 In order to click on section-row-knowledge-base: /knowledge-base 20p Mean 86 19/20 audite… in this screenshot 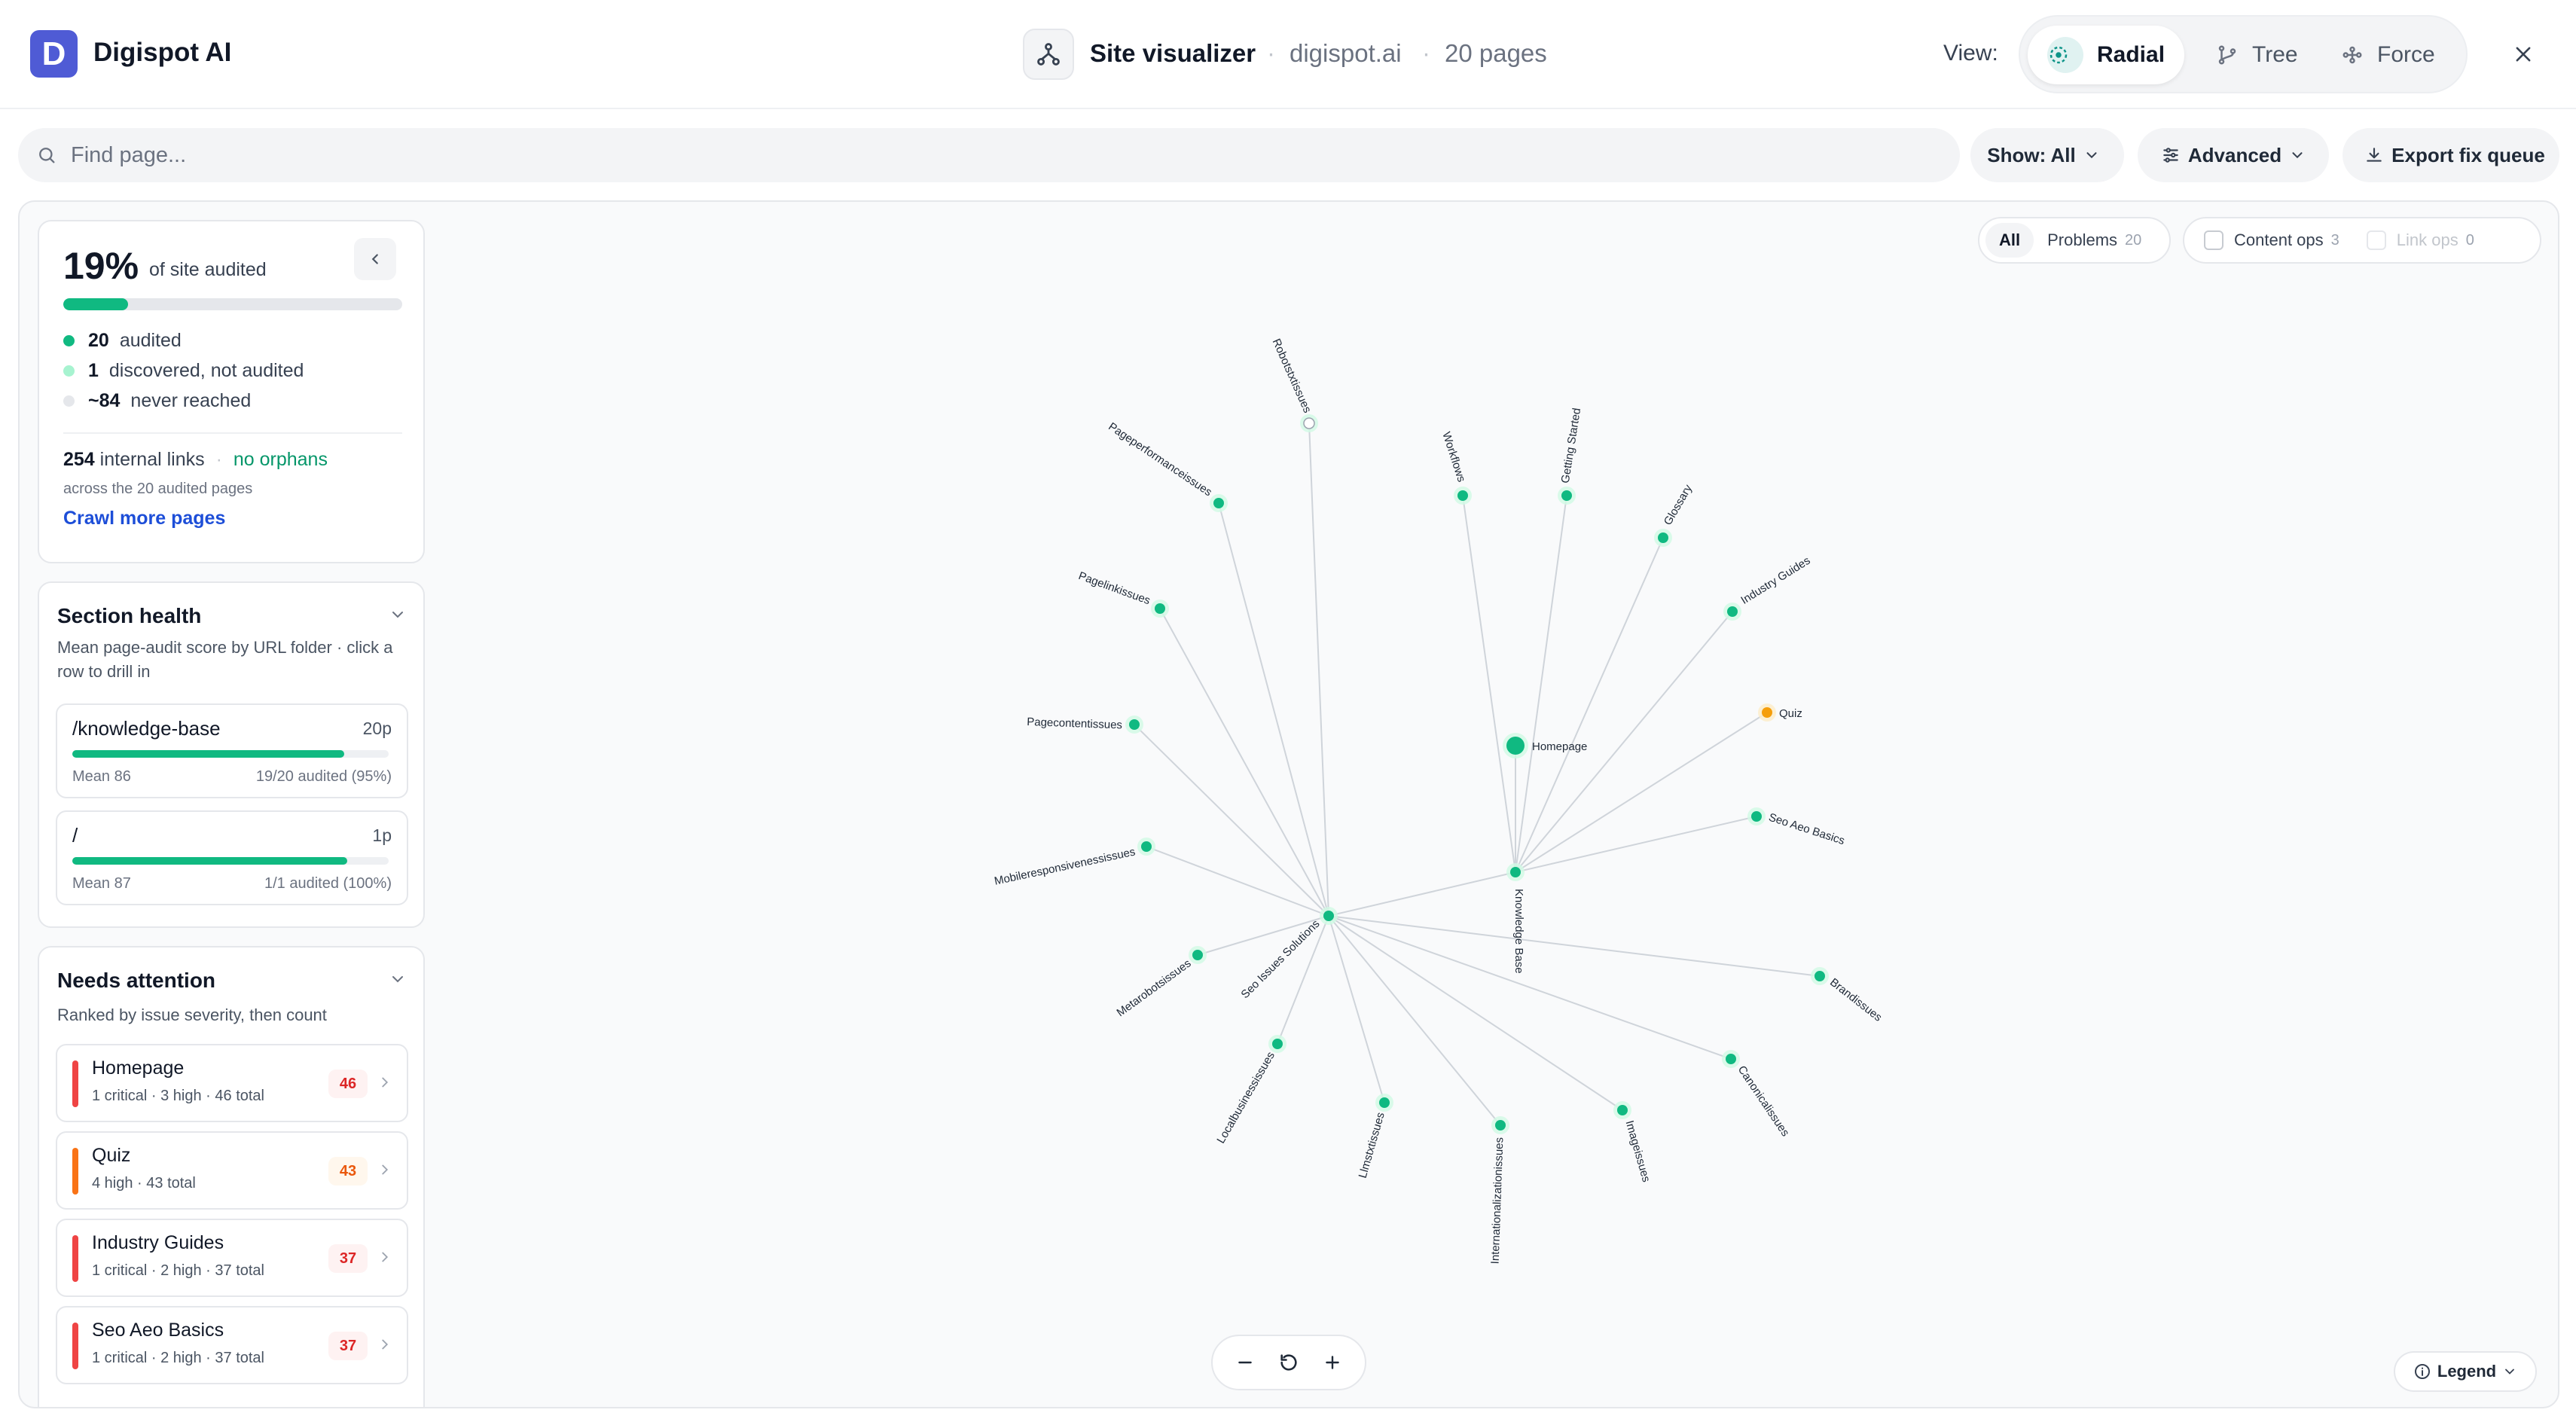, I will do `click(232, 751)`.